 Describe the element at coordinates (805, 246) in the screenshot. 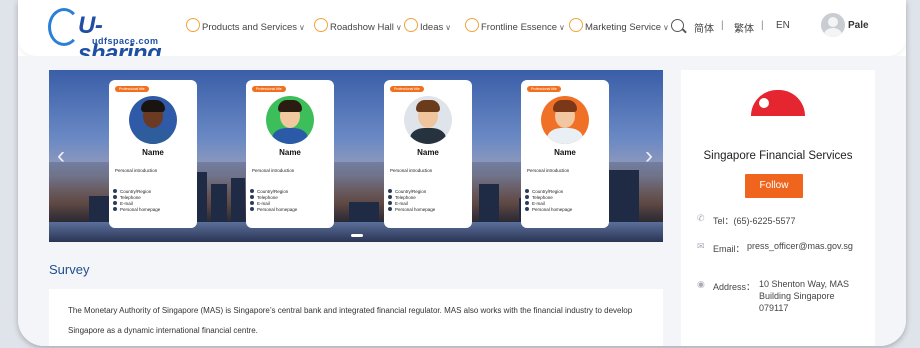

I see `email-value: press_officer@mas.gov.sg` at that location.